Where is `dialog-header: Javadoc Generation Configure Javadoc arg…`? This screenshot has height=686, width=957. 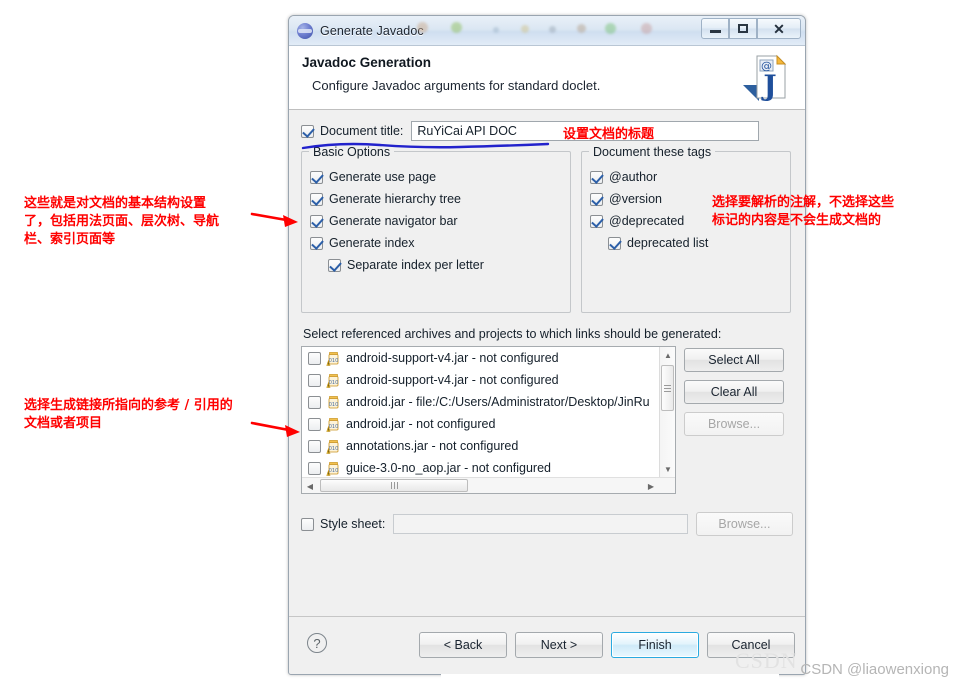 dialog-header: Javadoc Generation Configure Javadoc arg… is located at coordinates (547, 78).